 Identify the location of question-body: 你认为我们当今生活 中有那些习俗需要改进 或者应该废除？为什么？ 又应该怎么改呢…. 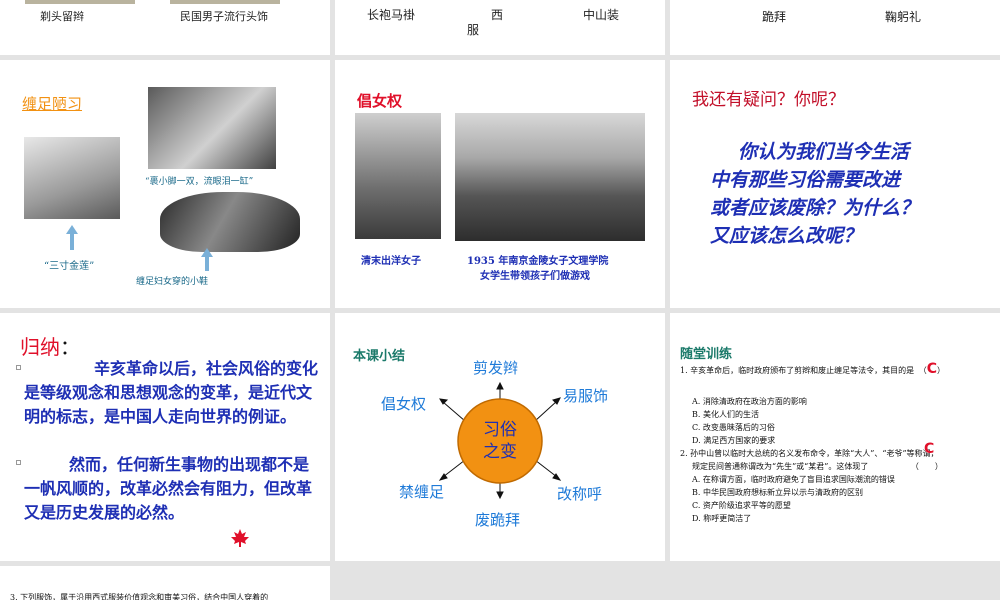
(850, 194).